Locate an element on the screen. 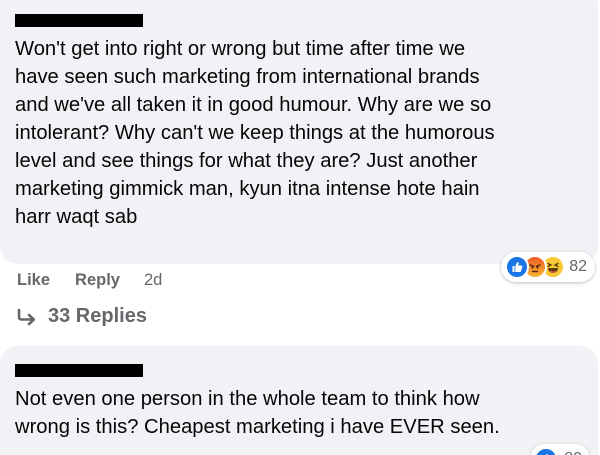  view-replies-link: 33 Replies is located at coordinates (81, 316).